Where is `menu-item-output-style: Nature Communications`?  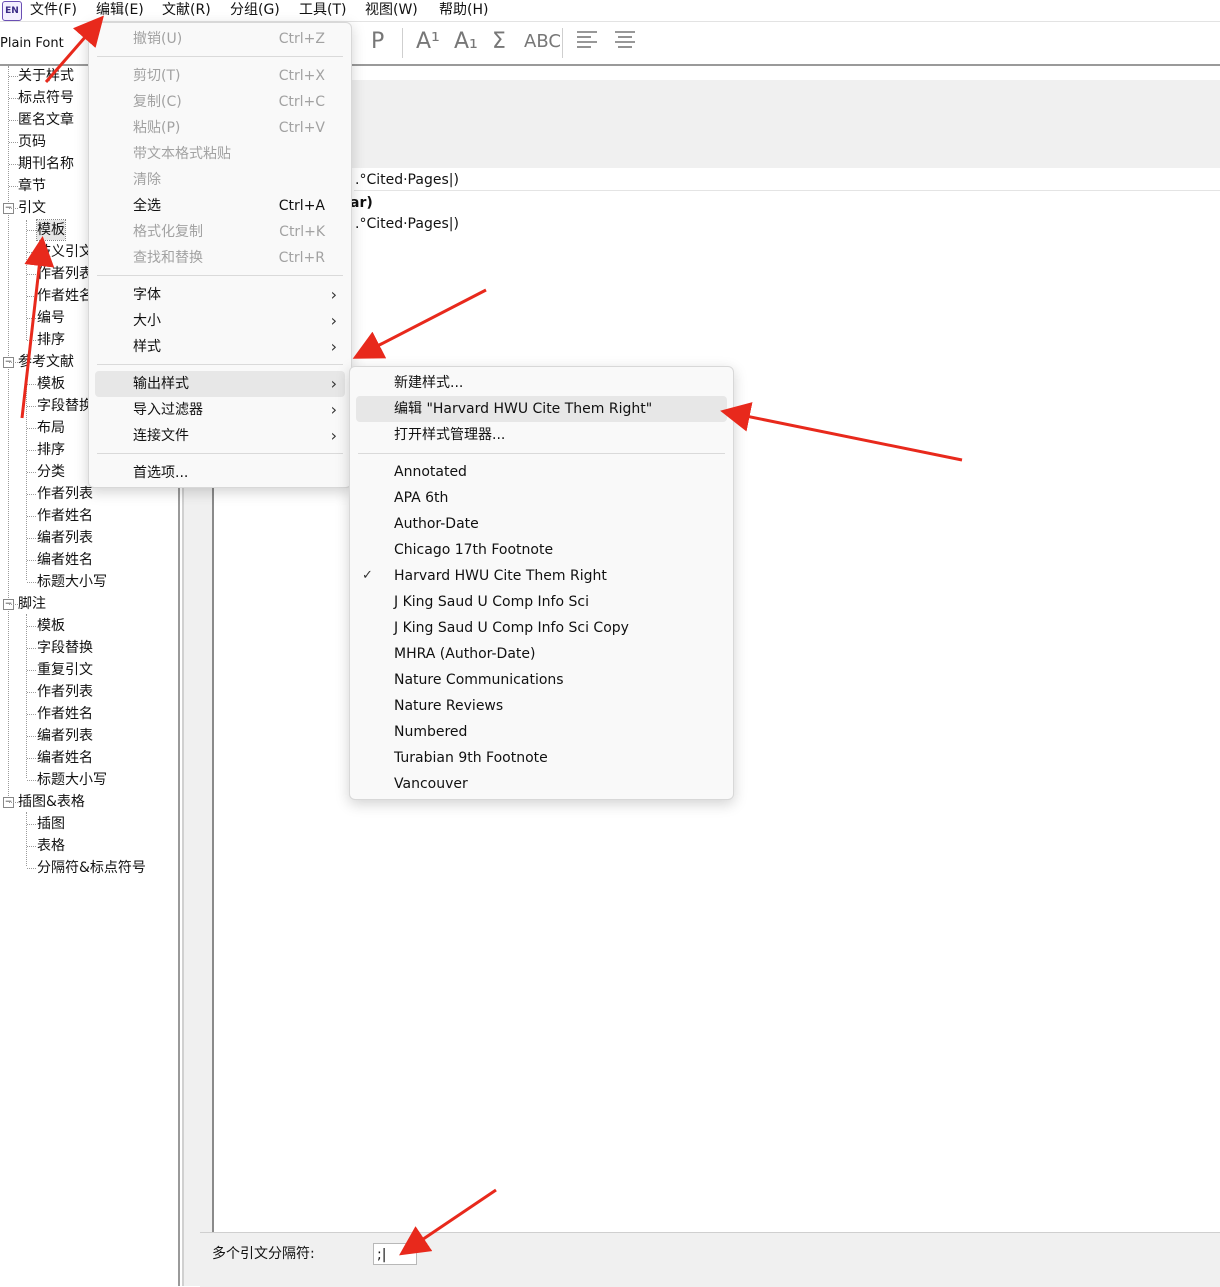 menu-item-output-style: Nature Communications is located at coordinates (541, 680).